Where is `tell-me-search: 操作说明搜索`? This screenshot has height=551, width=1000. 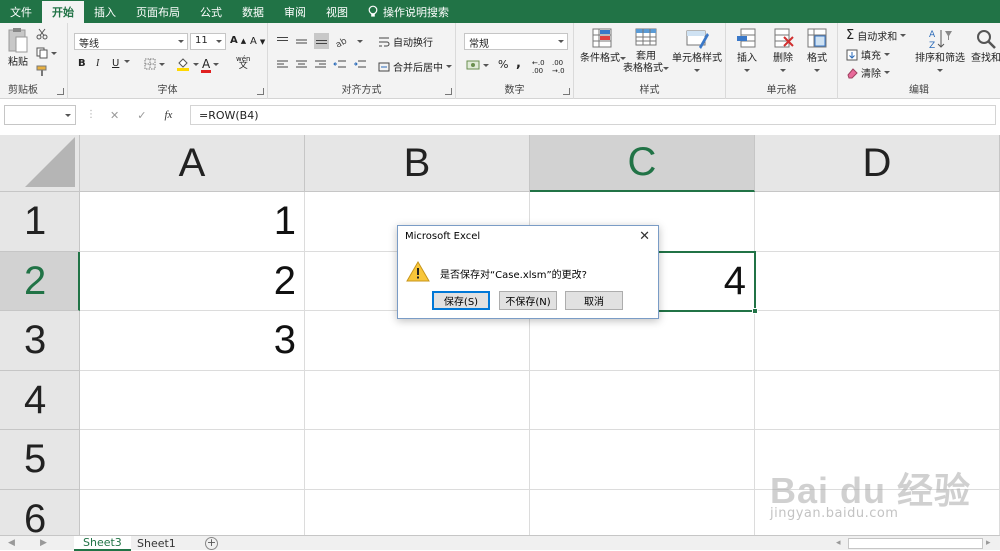 tell-me-search: 操作说明搜索 is located at coordinates (408, 11).